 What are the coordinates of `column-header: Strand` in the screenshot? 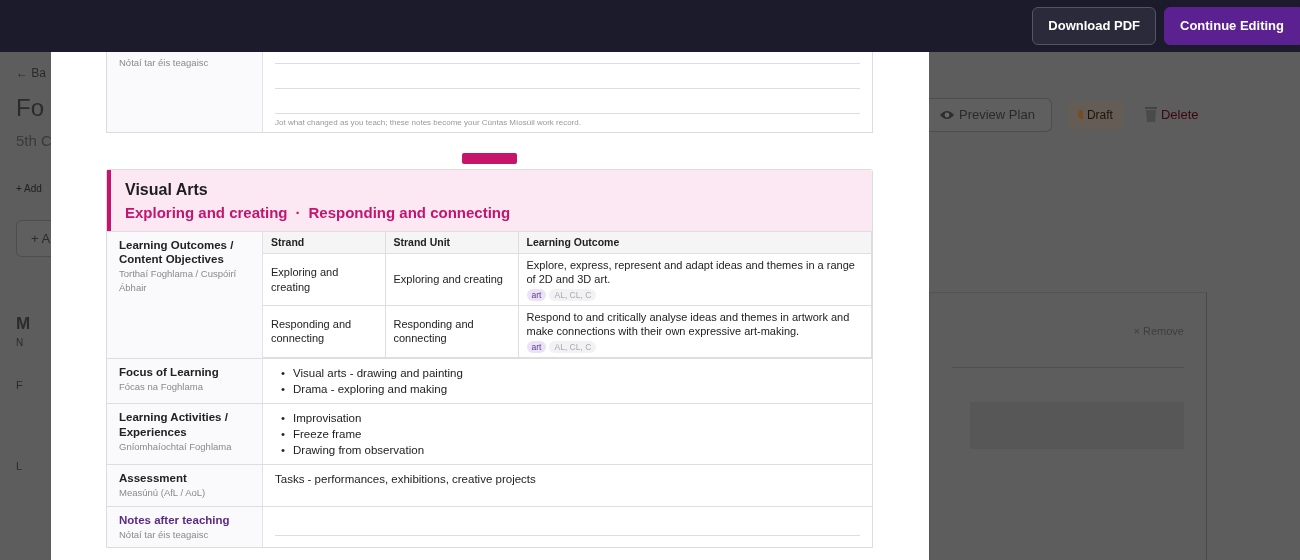 It's located at (324, 242).